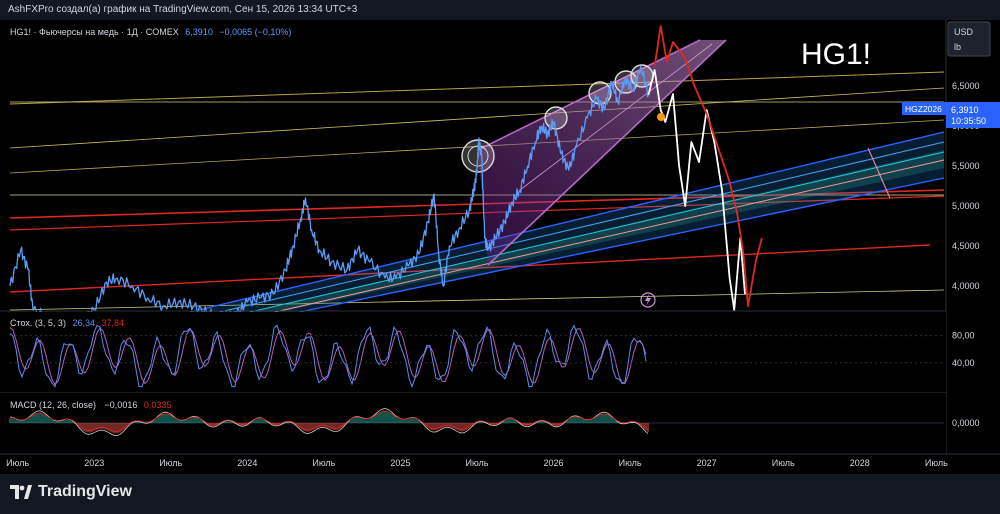 The image size is (1000, 514). Describe the element at coordinates (966, 246) in the screenshot. I see `y-tick-label: 4,5000` at that location.